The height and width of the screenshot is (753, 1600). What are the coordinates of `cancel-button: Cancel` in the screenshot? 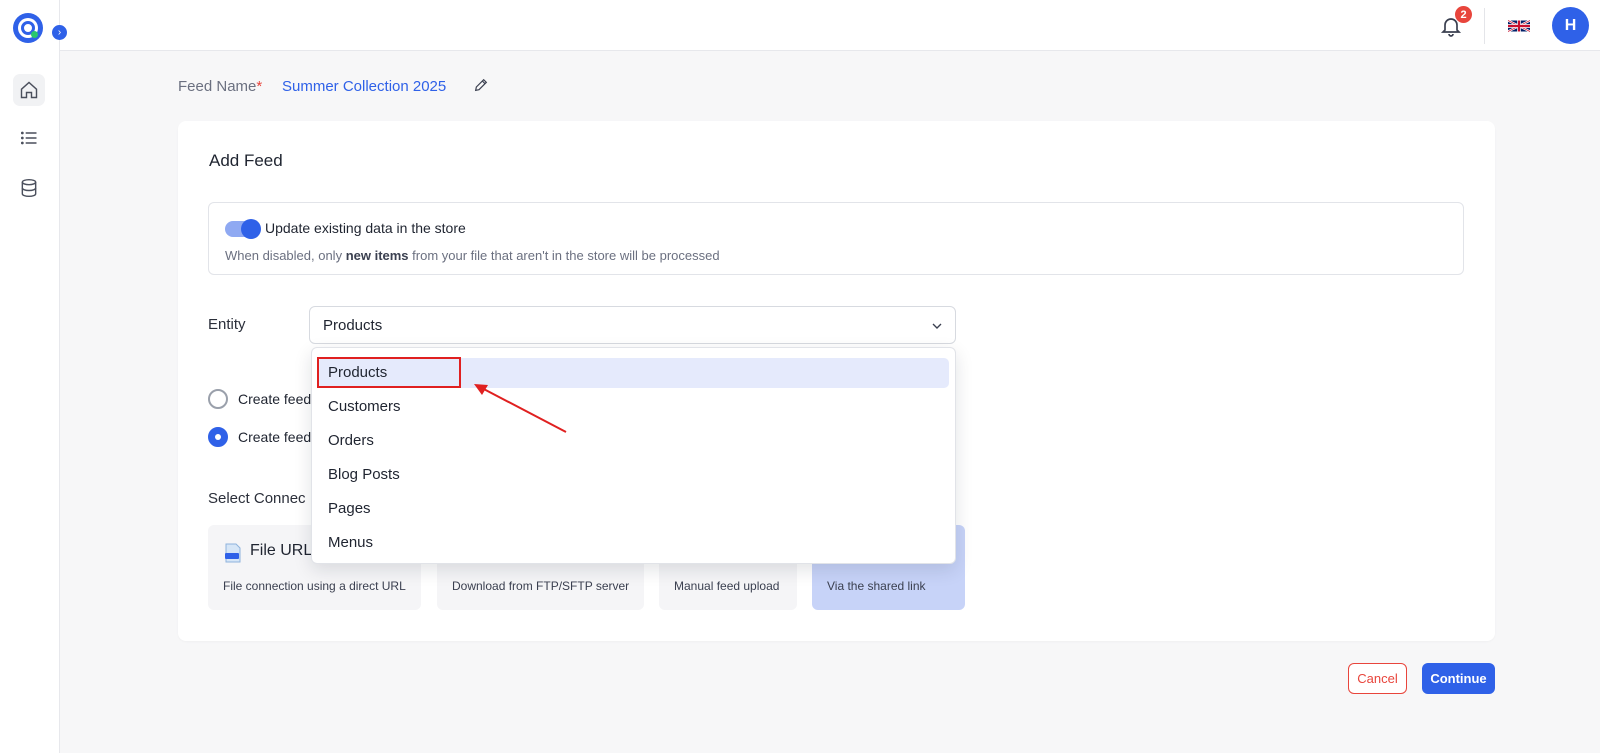 It's located at (1377, 678).